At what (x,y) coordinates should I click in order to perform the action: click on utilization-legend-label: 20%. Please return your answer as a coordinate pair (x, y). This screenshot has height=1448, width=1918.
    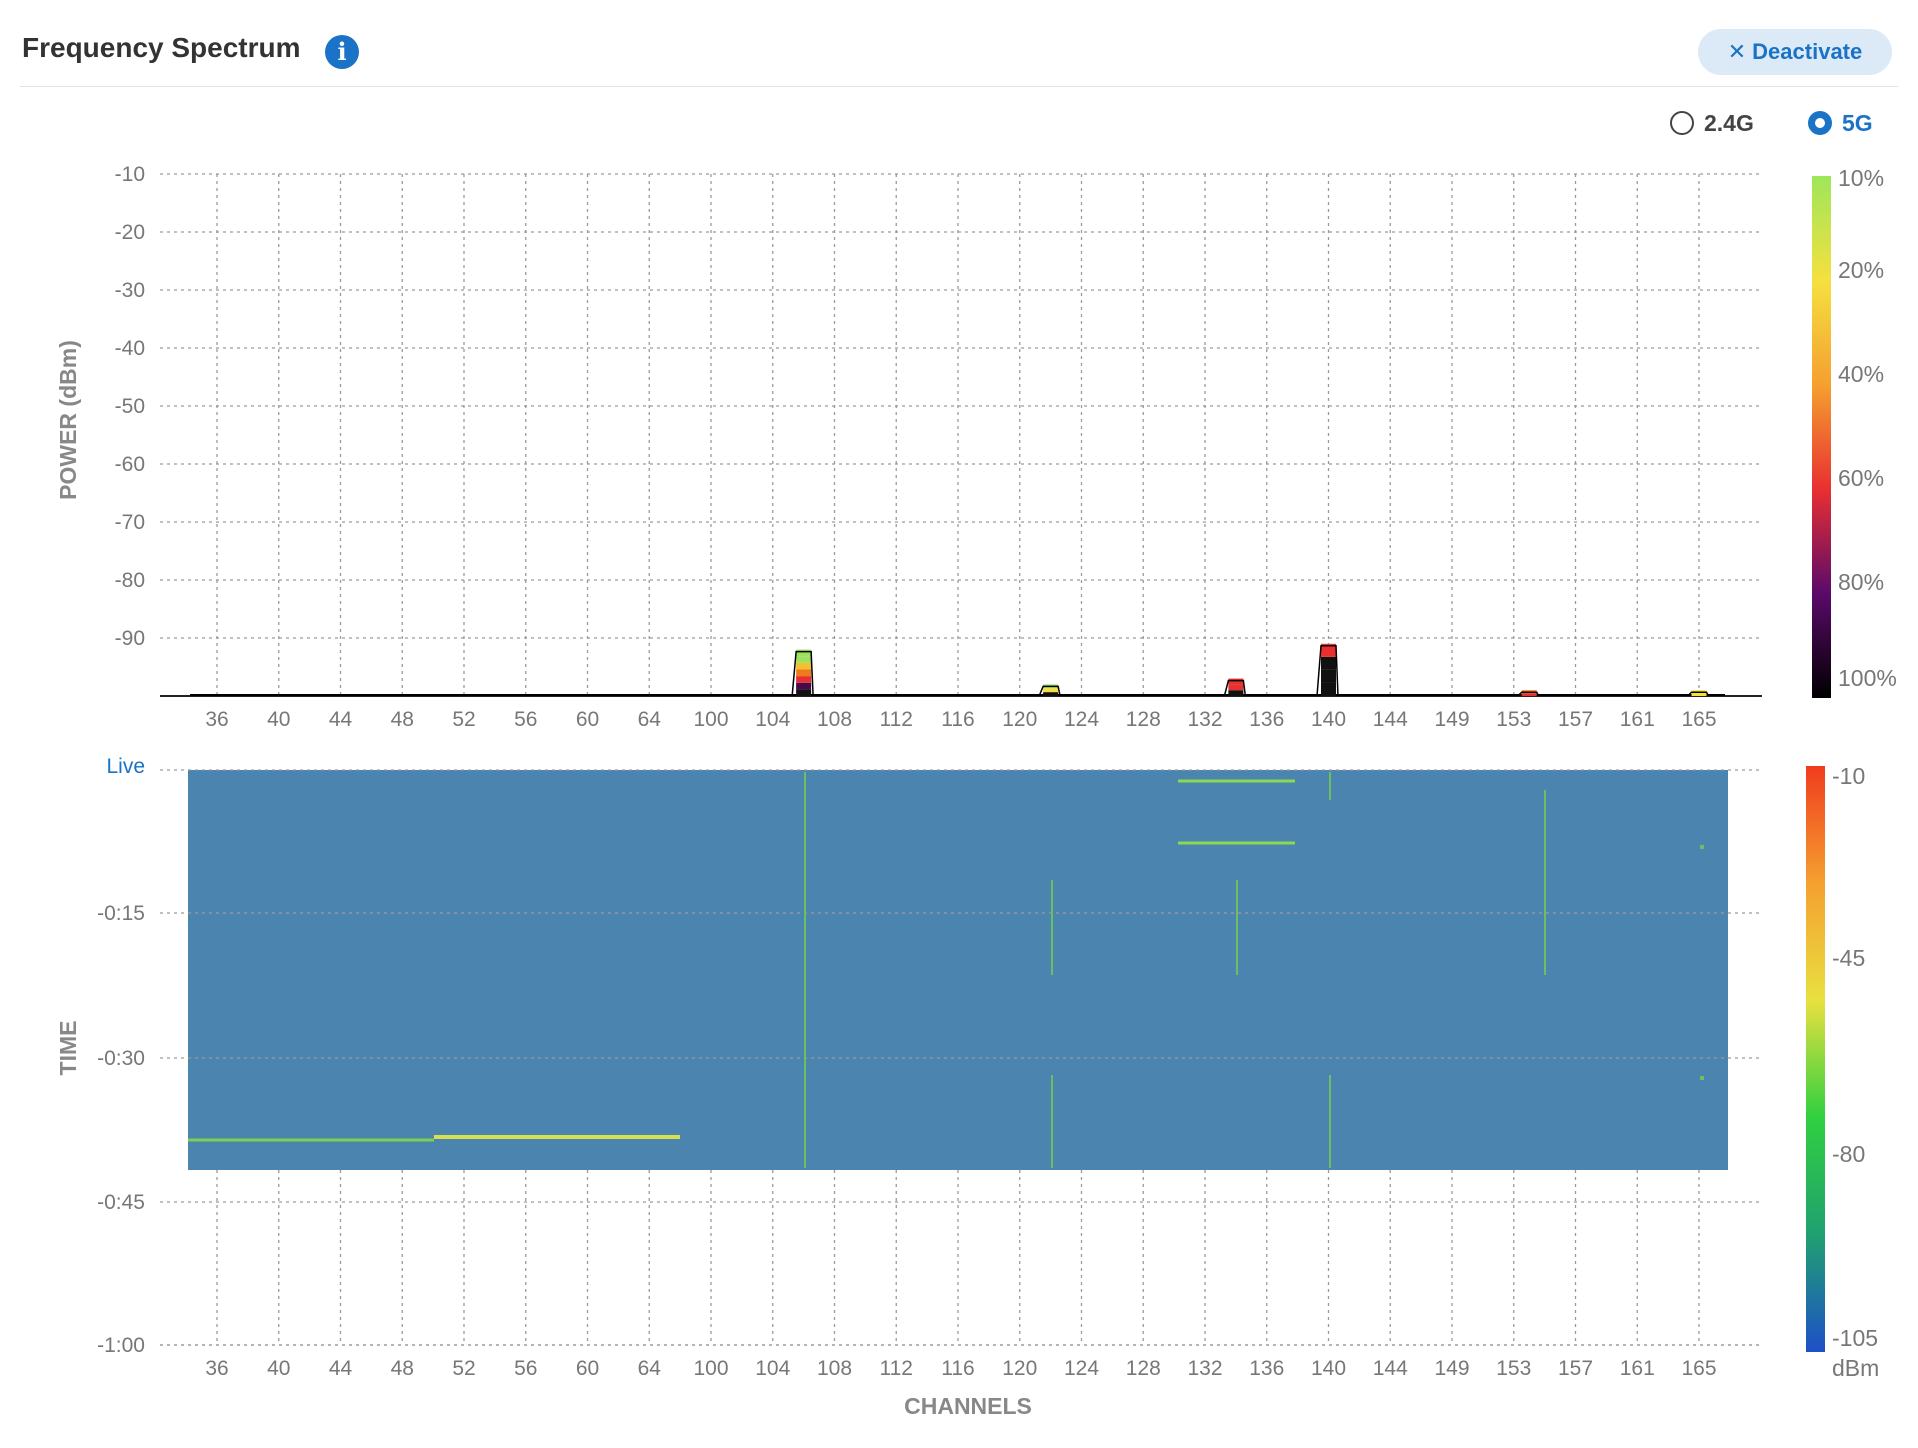
    Looking at the image, I should click on (1861, 270).